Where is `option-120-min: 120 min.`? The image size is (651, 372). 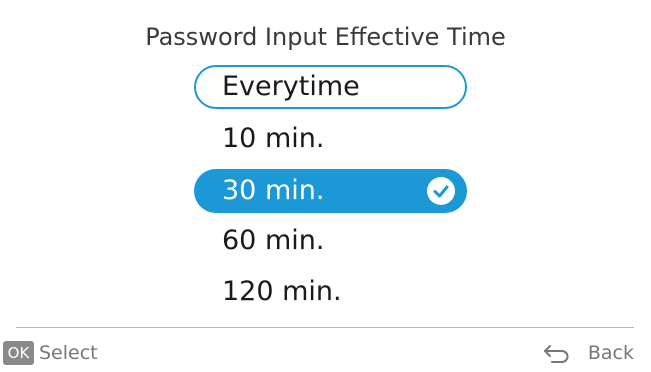
option-120-min: 120 min. is located at coordinates (330, 292).